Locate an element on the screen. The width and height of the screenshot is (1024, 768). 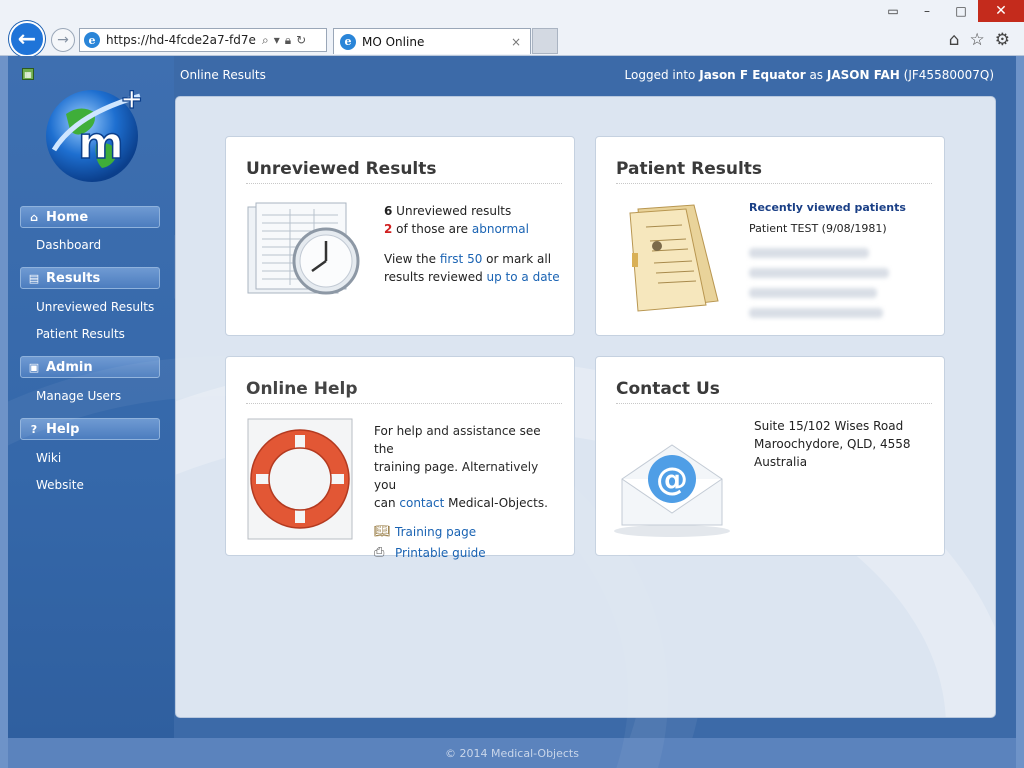
login-org: Jason F Equator is located at coordinates (752, 75).